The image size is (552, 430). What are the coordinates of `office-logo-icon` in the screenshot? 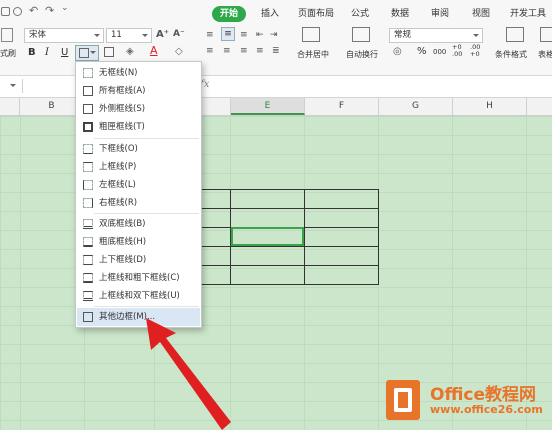 It's located at (403, 400).